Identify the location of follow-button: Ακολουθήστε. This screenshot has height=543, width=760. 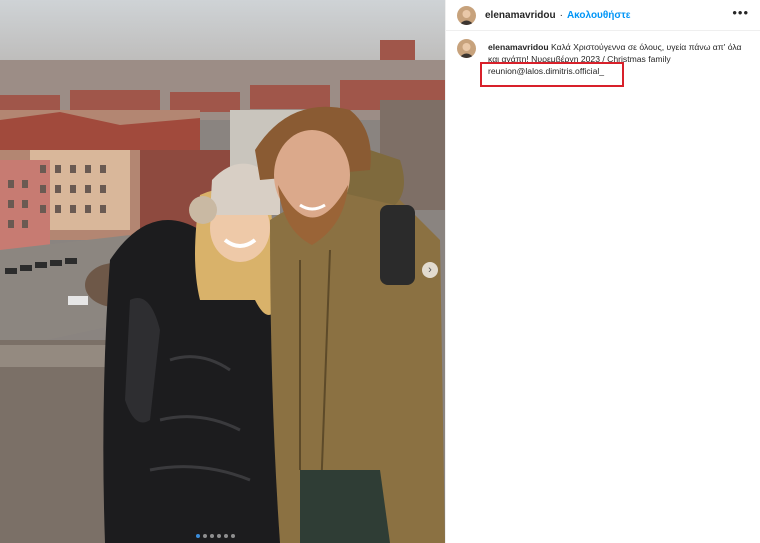
(599, 15).